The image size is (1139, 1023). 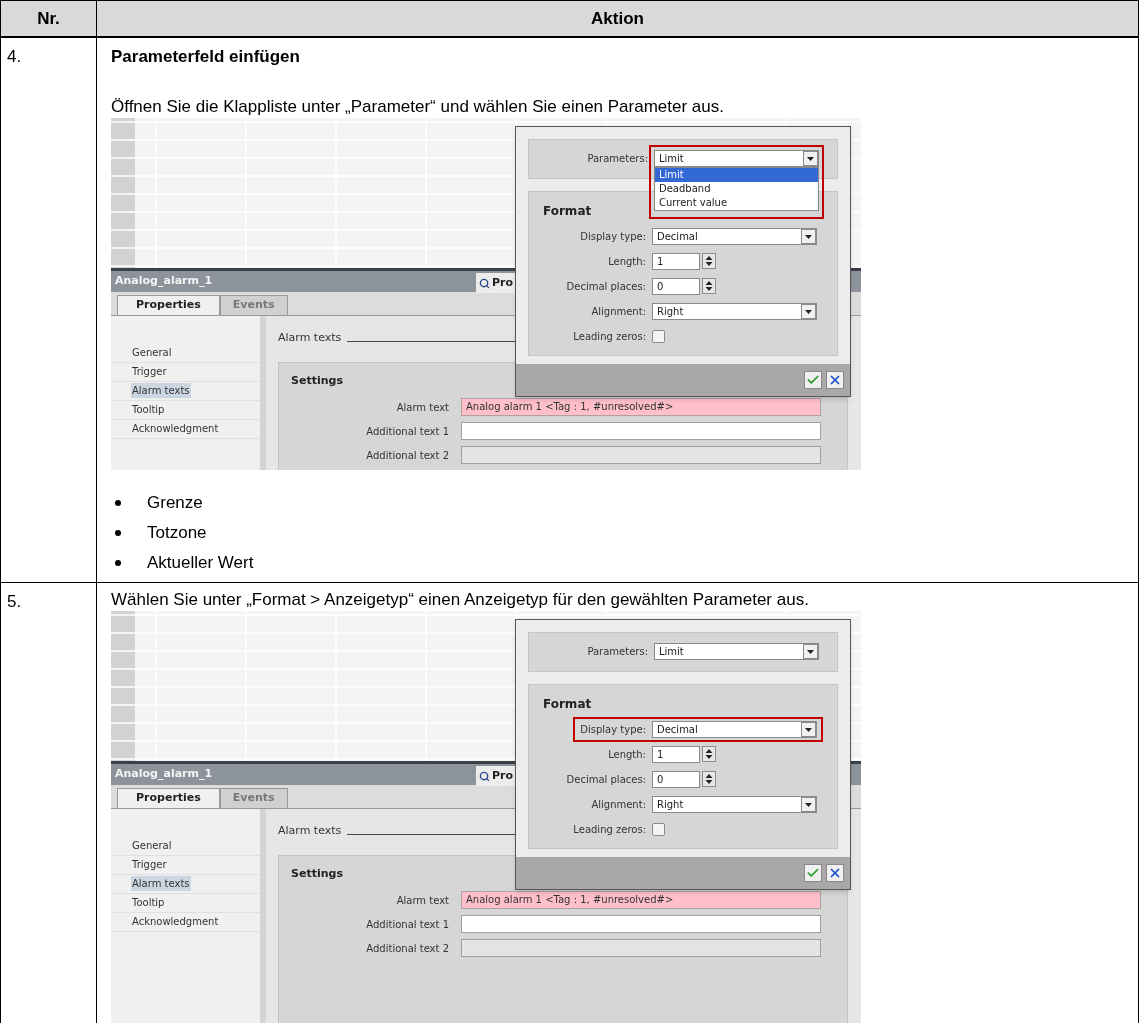 I want to click on column-header: Aktion, so click(x=617, y=19).